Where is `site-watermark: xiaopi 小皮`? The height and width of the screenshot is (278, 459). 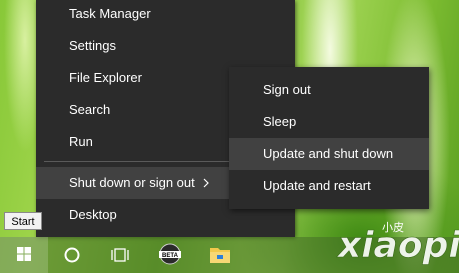 site-watermark: xiaopi 小皮 is located at coordinates (397, 243).